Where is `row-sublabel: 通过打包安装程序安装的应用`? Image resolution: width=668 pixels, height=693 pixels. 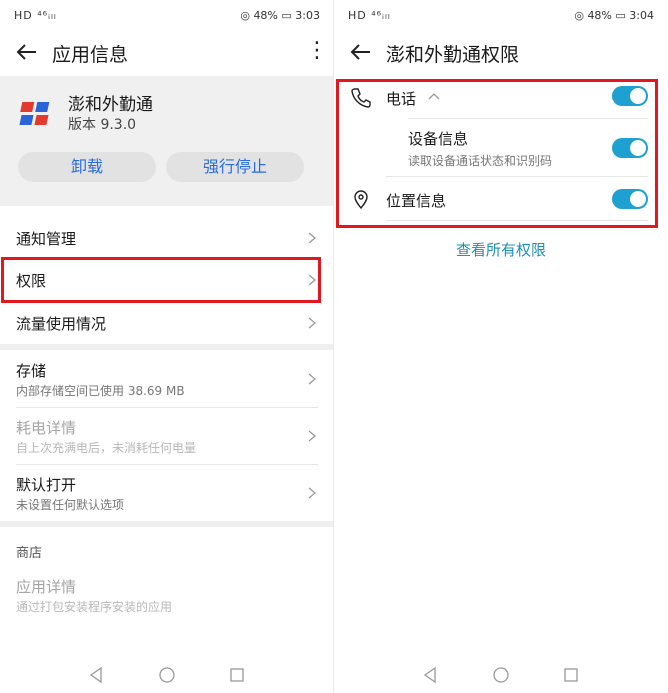 row-sublabel: 通过打包安装程序安装的应用 is located at coordinates (94, 607).